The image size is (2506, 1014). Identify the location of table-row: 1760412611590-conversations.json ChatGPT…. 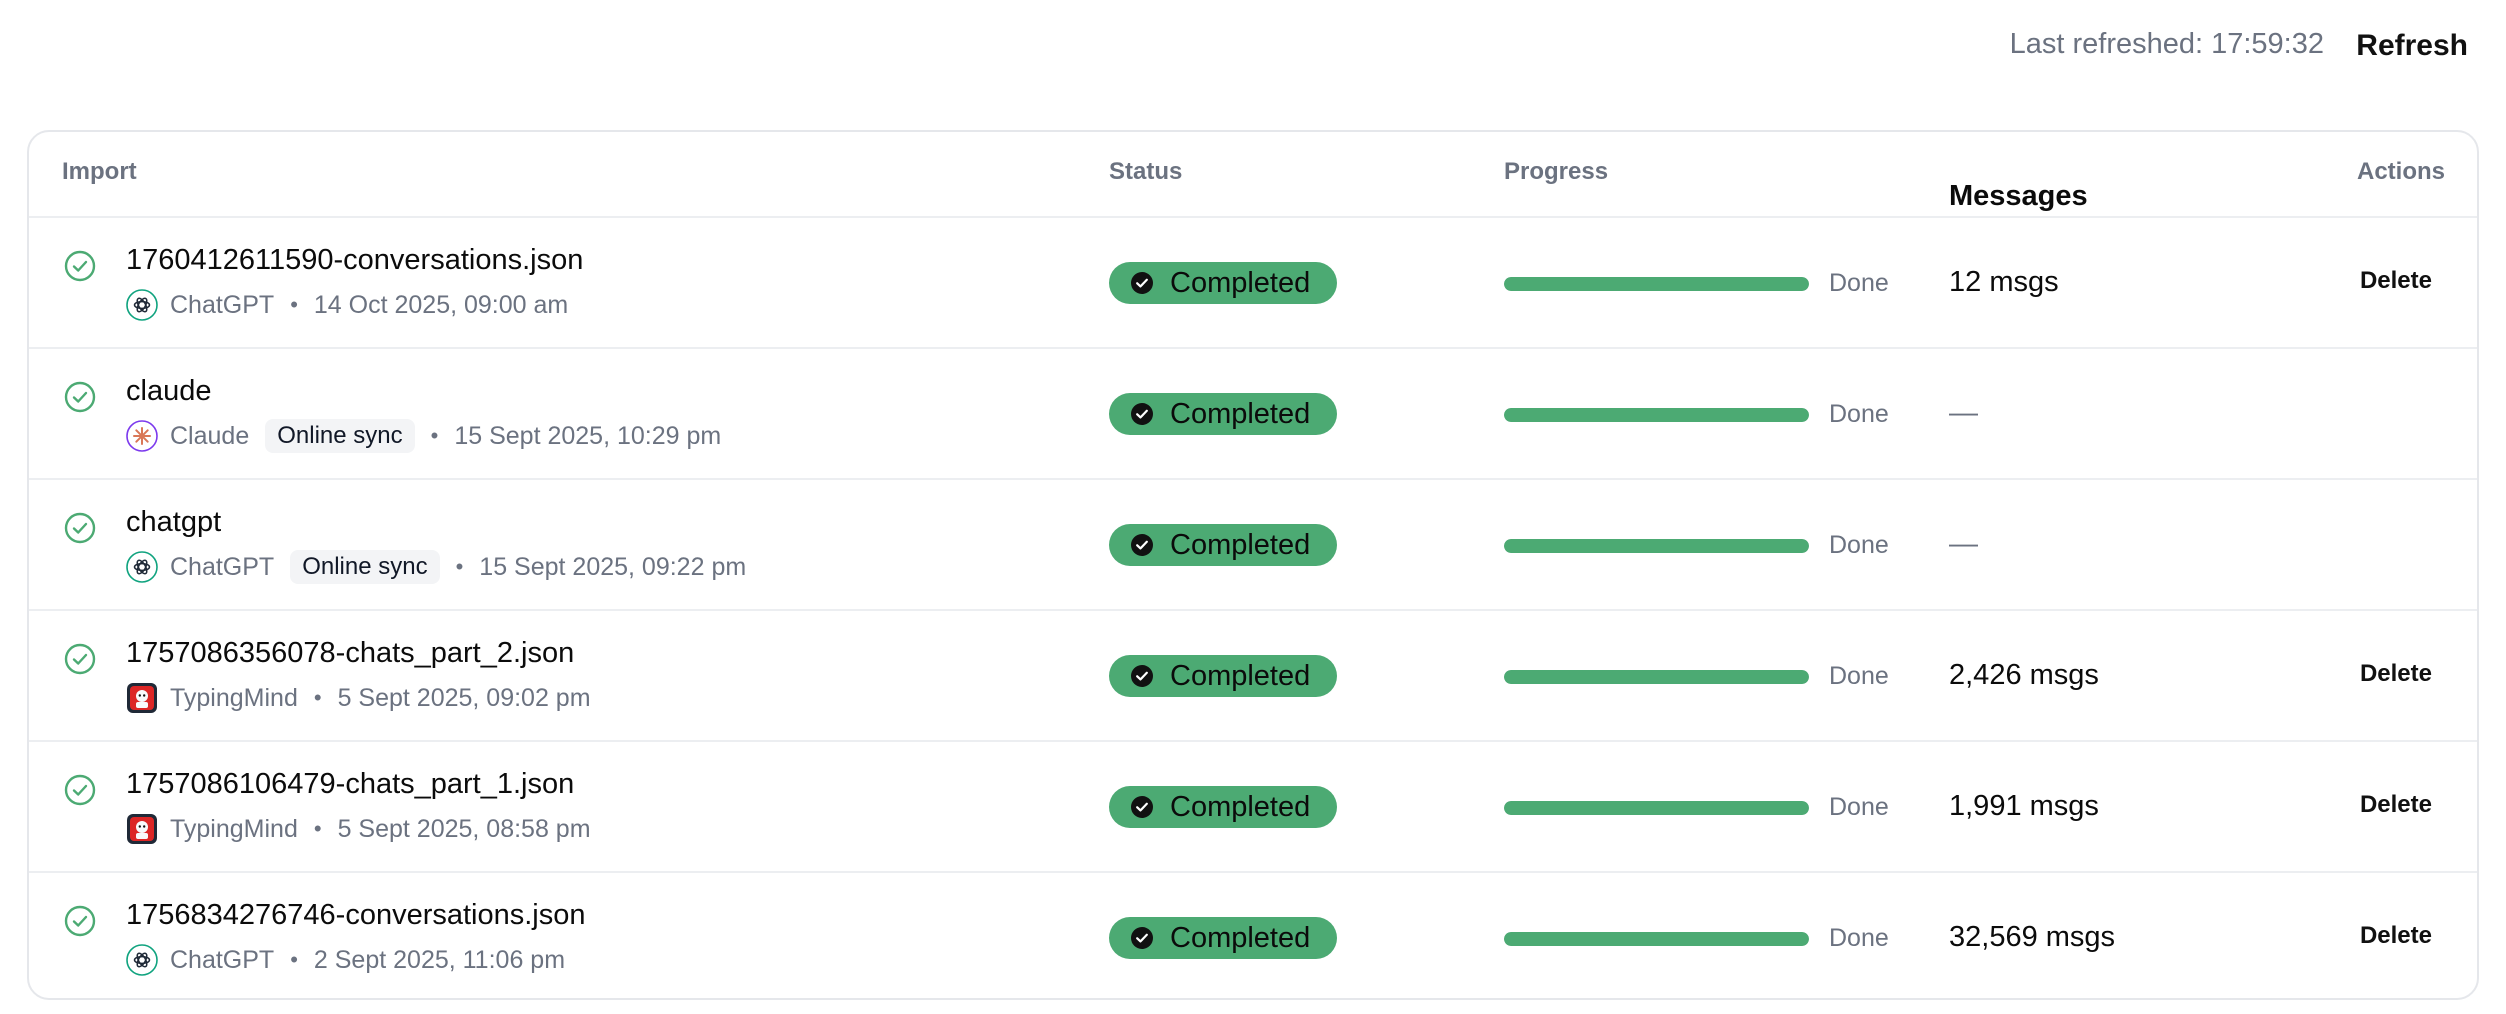
(1253, 281).